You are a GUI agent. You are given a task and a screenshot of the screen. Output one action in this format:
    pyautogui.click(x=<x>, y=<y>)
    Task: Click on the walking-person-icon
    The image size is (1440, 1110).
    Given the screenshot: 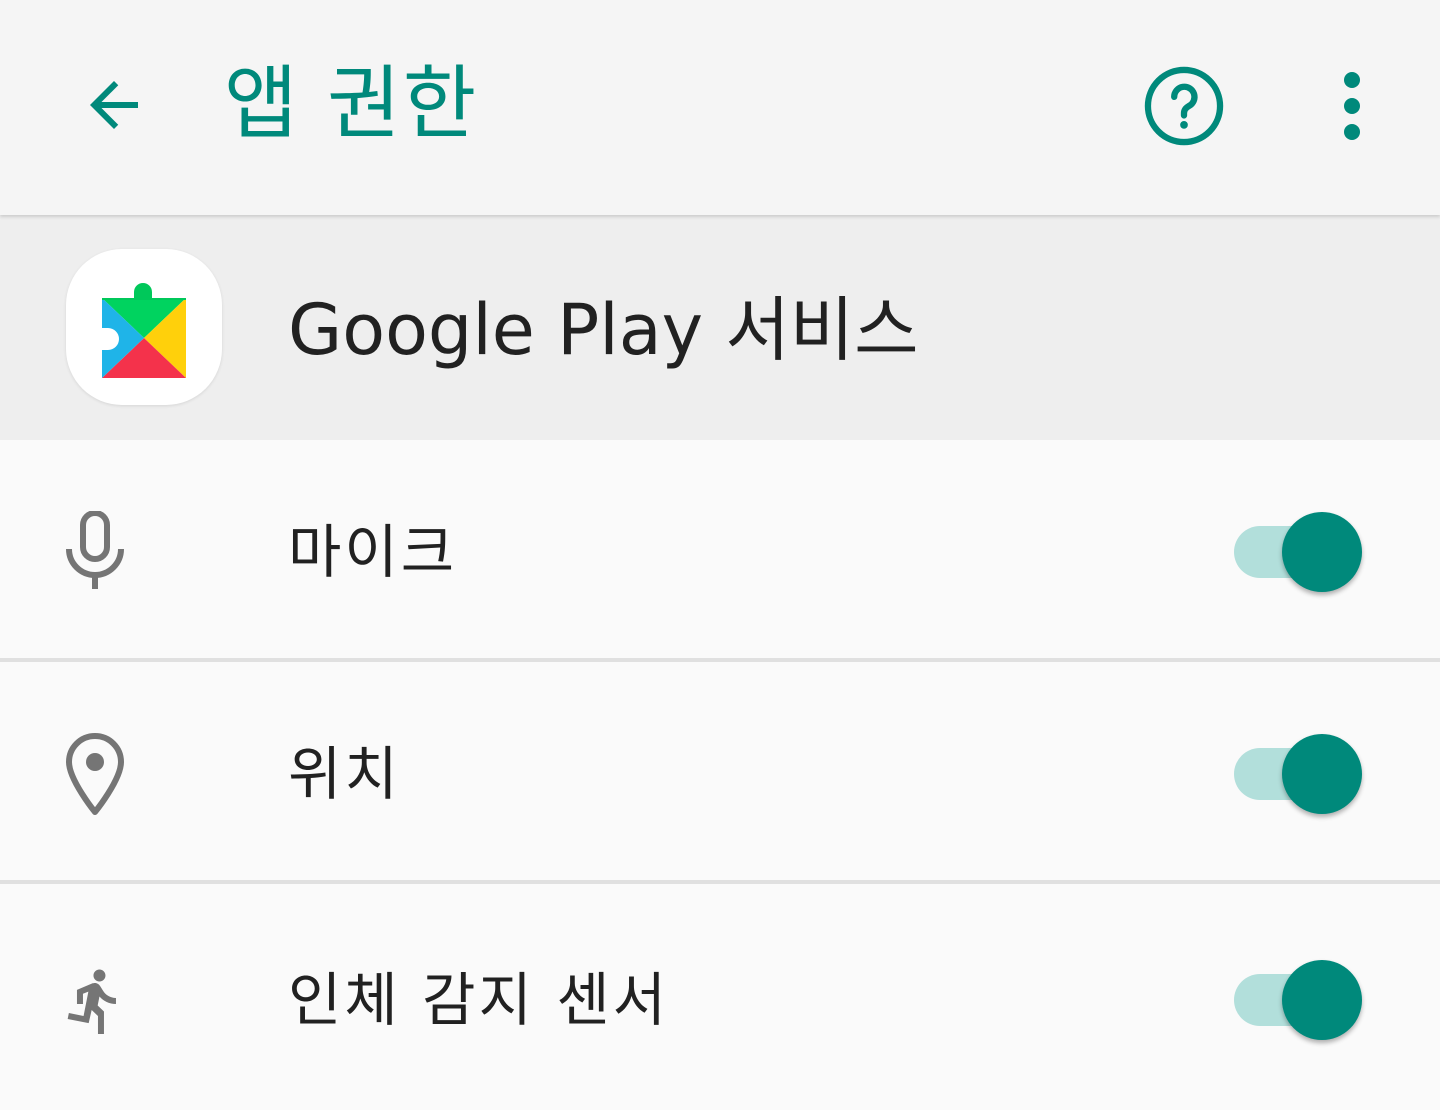 What is the action you would take?
    pyautogui.click(x=95, y=1001)
    